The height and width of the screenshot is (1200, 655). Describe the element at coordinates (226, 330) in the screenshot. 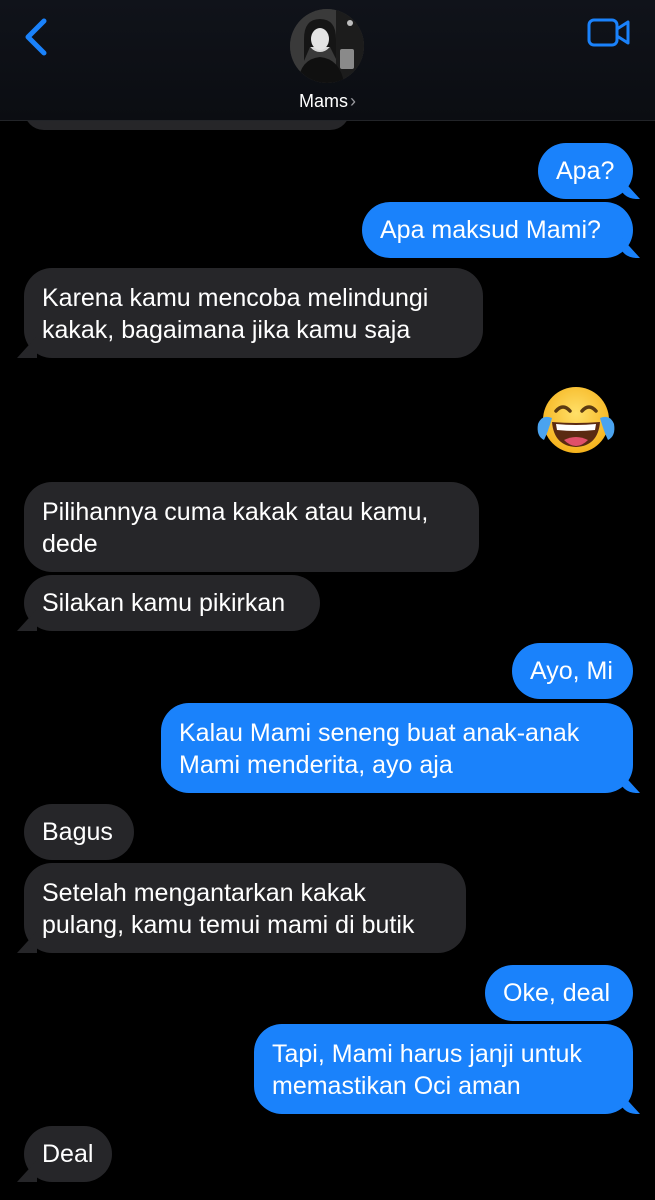

I see `message-text-line: kakak, bagaimana jika kamu saja` at that location.